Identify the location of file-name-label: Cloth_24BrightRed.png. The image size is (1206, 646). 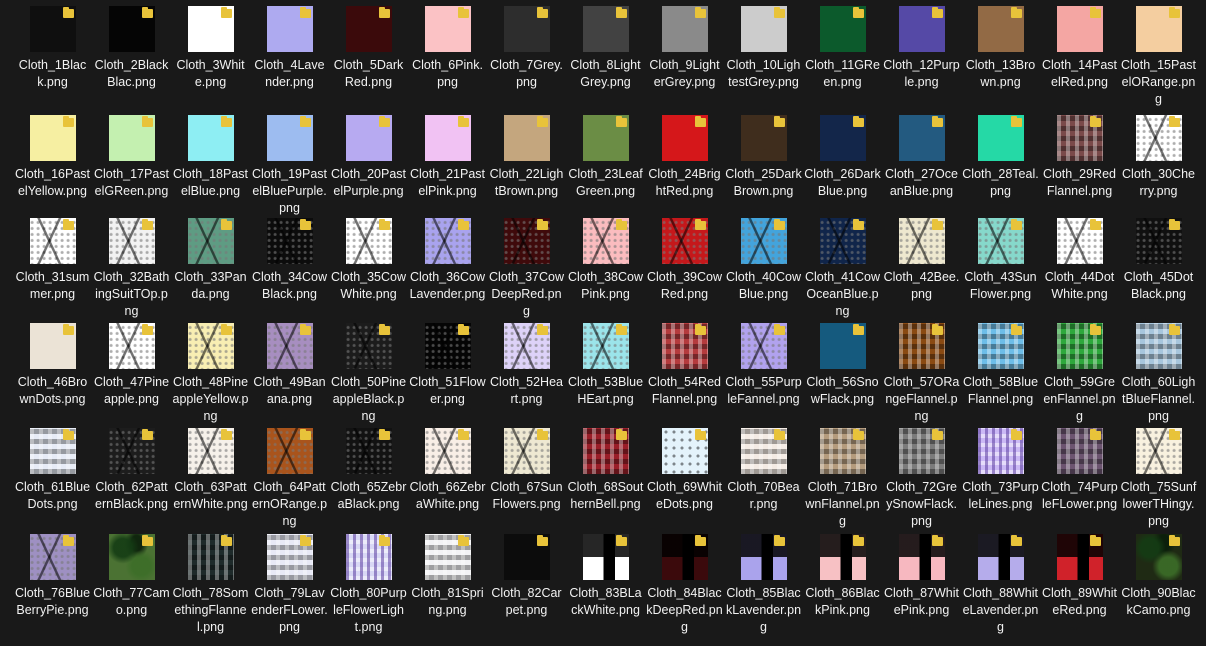
(684, 182).